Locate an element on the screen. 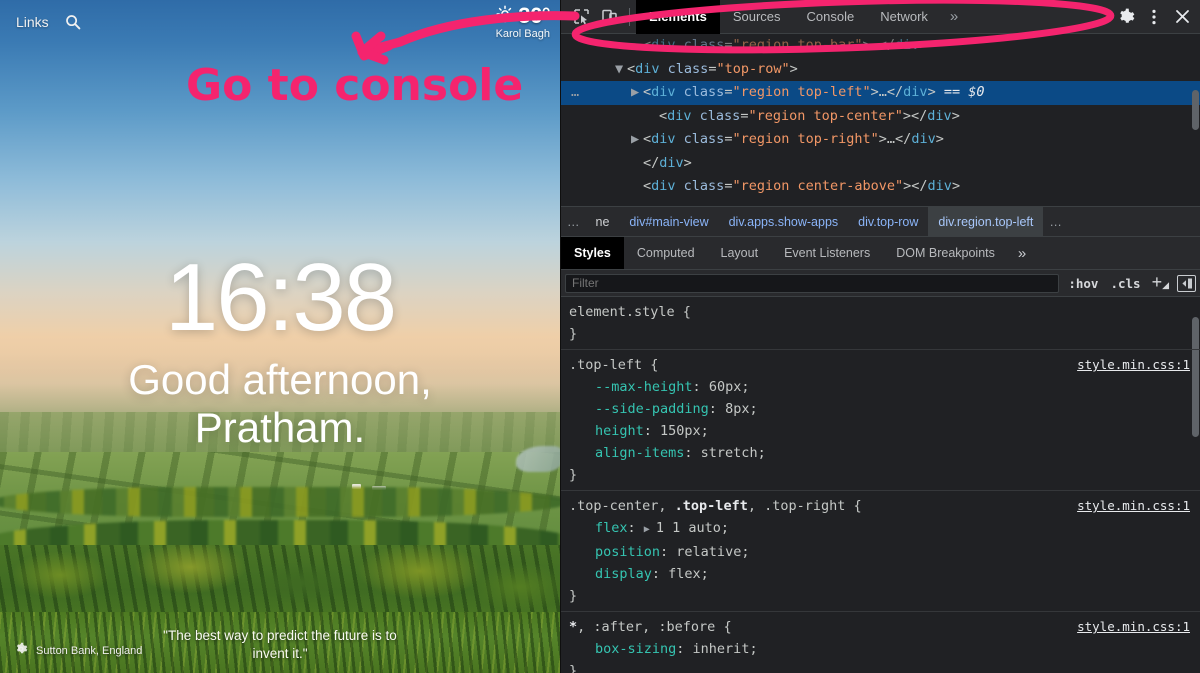 The width and height of the screenshot is (1200, 673). css-selector: element.style { is located at coordinates (884, 312).